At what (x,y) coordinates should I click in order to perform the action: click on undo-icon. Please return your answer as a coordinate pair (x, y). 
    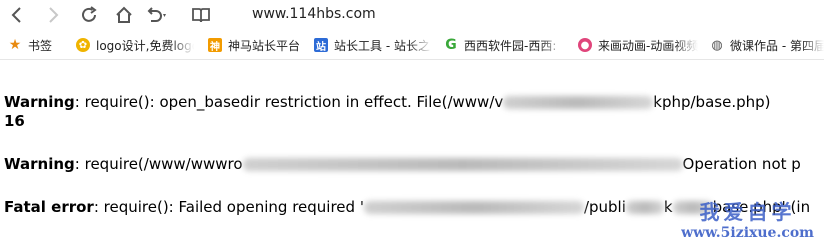
    Looking at the image, I should click on (157, 15).